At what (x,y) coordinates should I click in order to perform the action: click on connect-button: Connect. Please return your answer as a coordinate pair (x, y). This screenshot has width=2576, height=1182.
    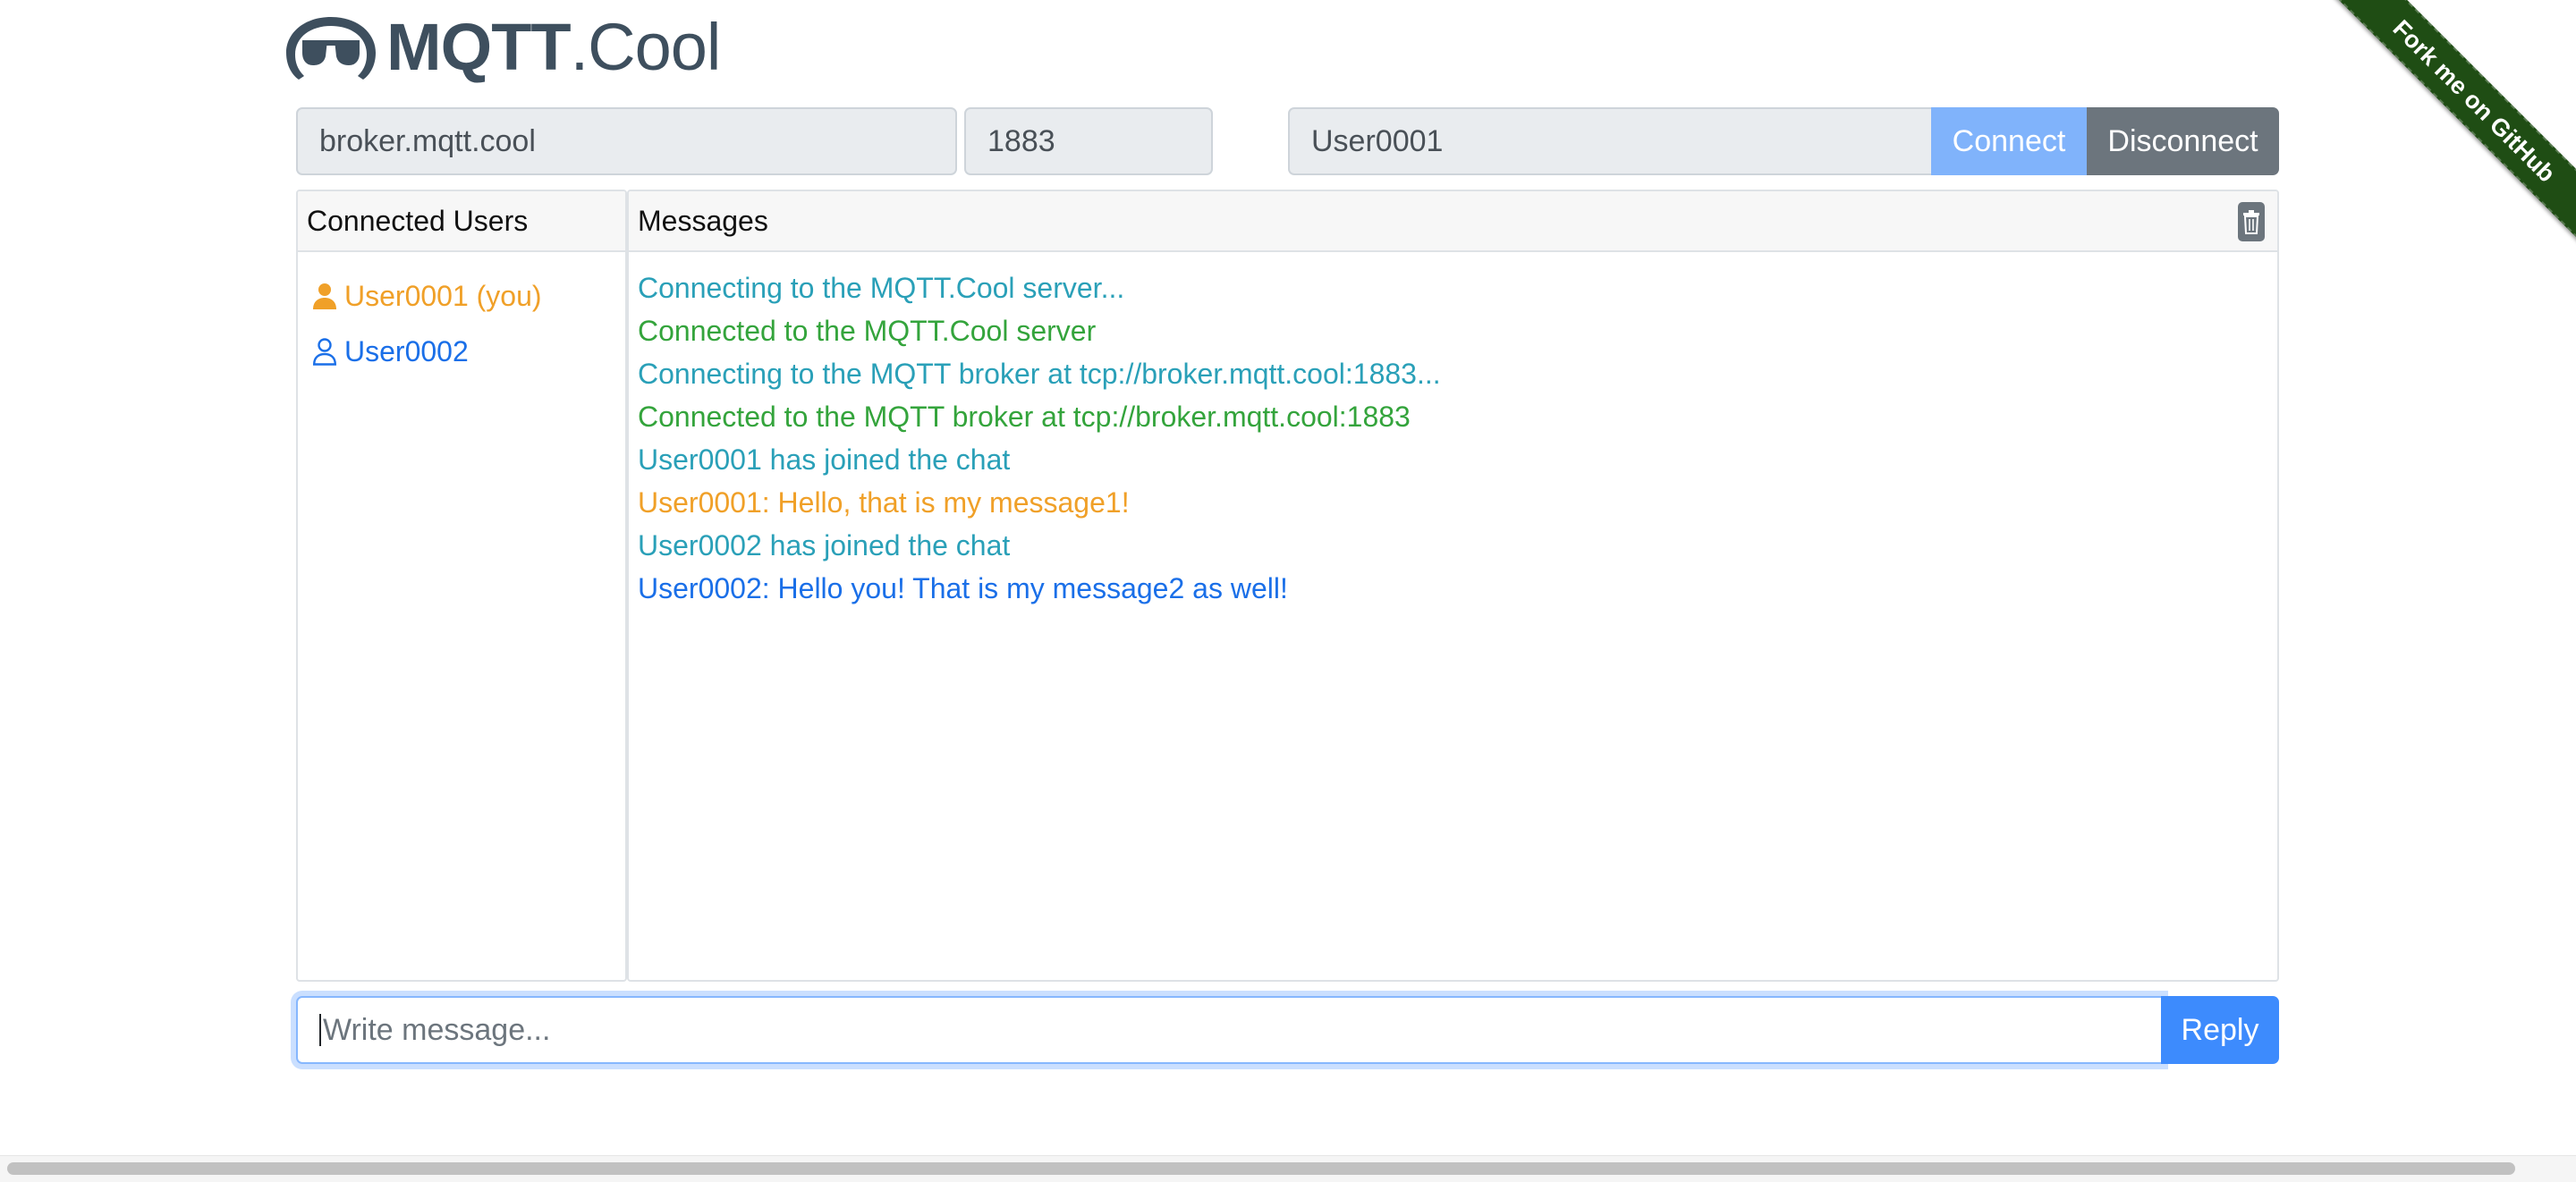
    Looking at the image, I should click on (2009, 141).